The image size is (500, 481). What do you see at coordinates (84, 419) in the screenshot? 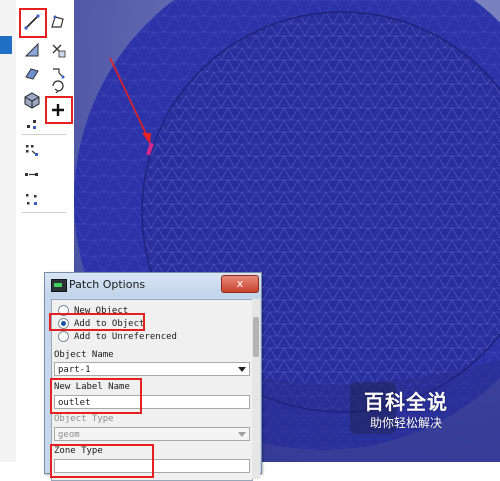
I see `object-type-label: Object Type` at bounding box center [84, 419].